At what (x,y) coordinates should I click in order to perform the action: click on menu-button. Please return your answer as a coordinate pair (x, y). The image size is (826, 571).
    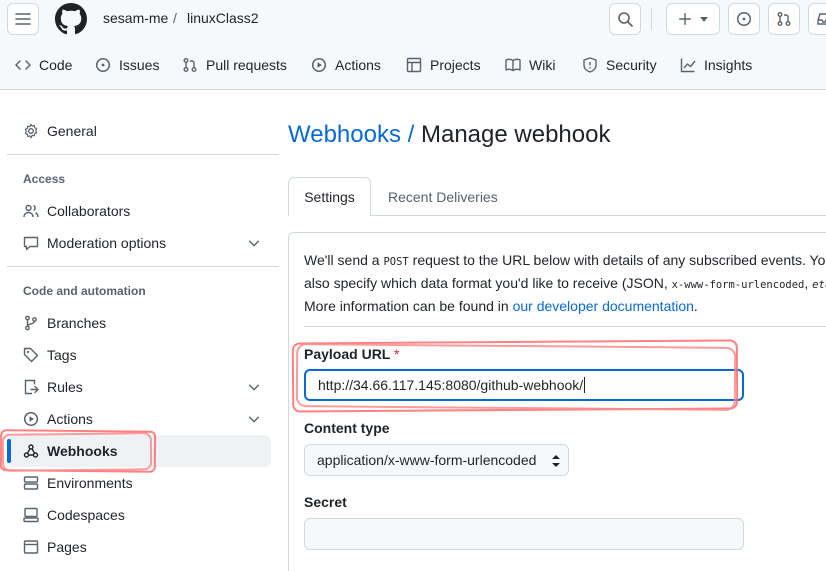
    Looking at the image, I should click on (23, 19).